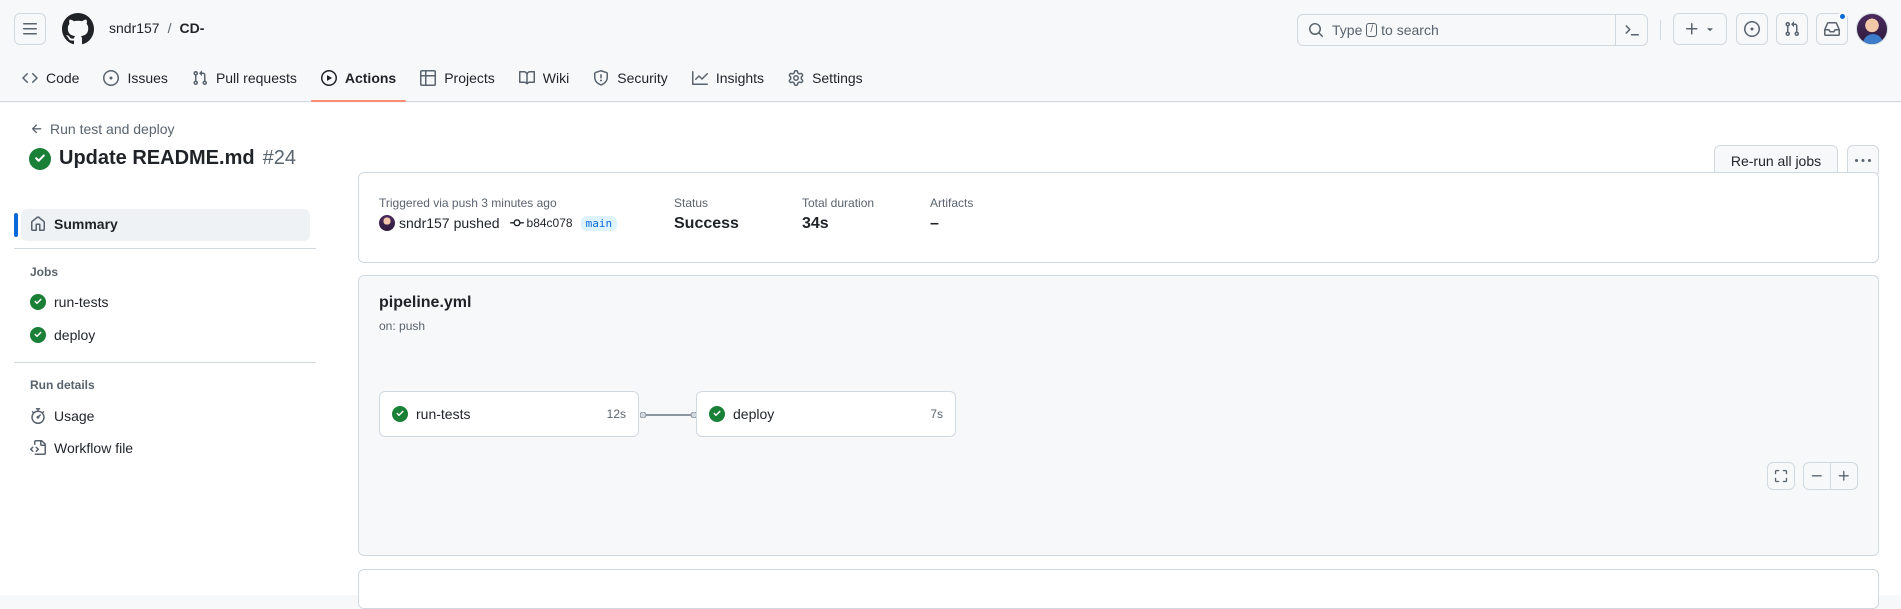 This screenshot has height=609, width=1901. What do you see at coordinates (30, 78) in the screenshot?
I see `code-icon` at bounding box center [30, 78].